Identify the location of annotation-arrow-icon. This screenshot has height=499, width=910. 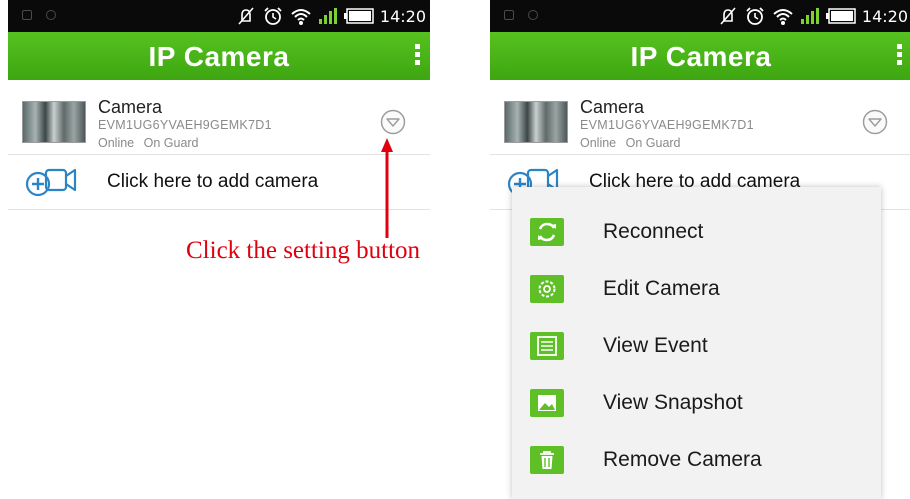
(387, 188).